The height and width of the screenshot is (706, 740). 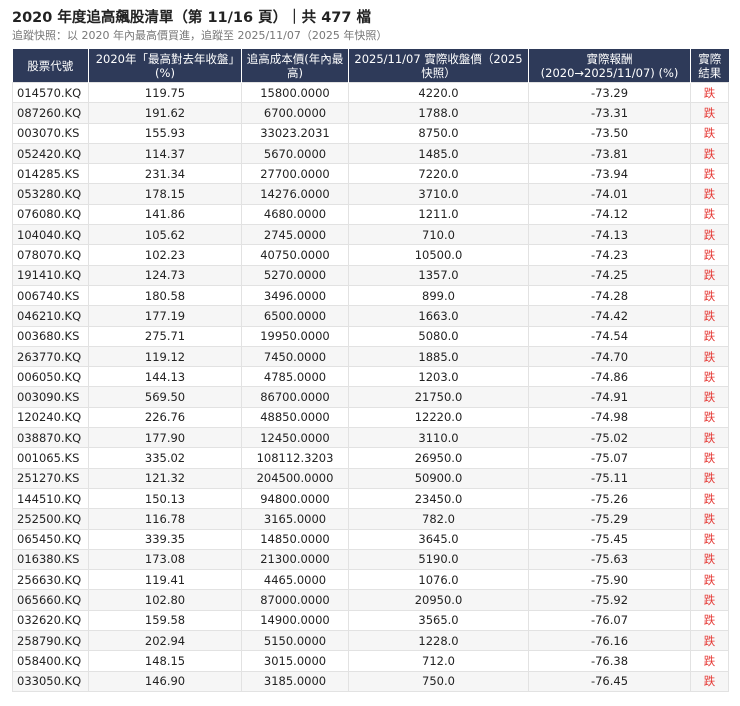 What do you see at coordinates (165, 377) in the screenshot?
I see `high-vs-prev-close: 144.13` at bounding box center [165, 377].